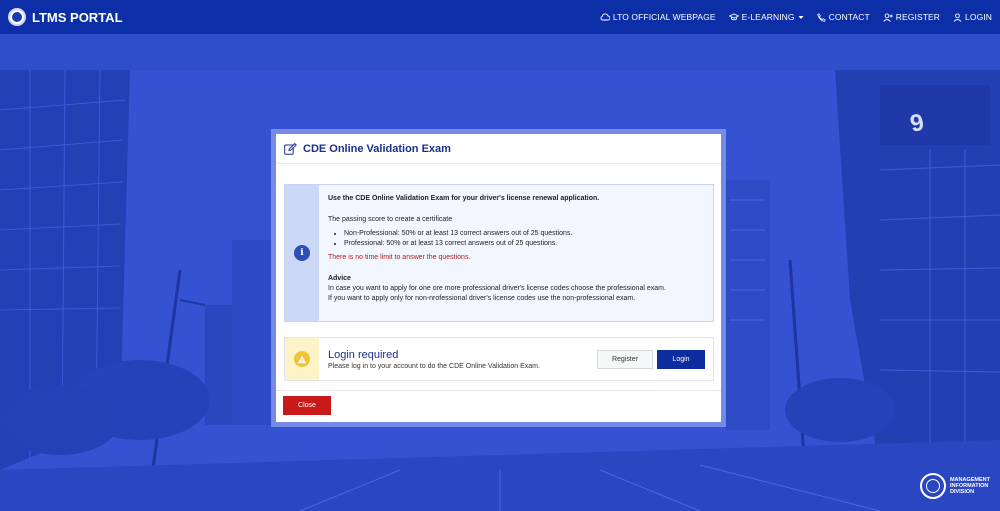 The height and width of the screenshot is (511, 1000). I want to click on mid-logo-text: MANAGEMENT INFORMATION DIVISION, so click(969, 486).